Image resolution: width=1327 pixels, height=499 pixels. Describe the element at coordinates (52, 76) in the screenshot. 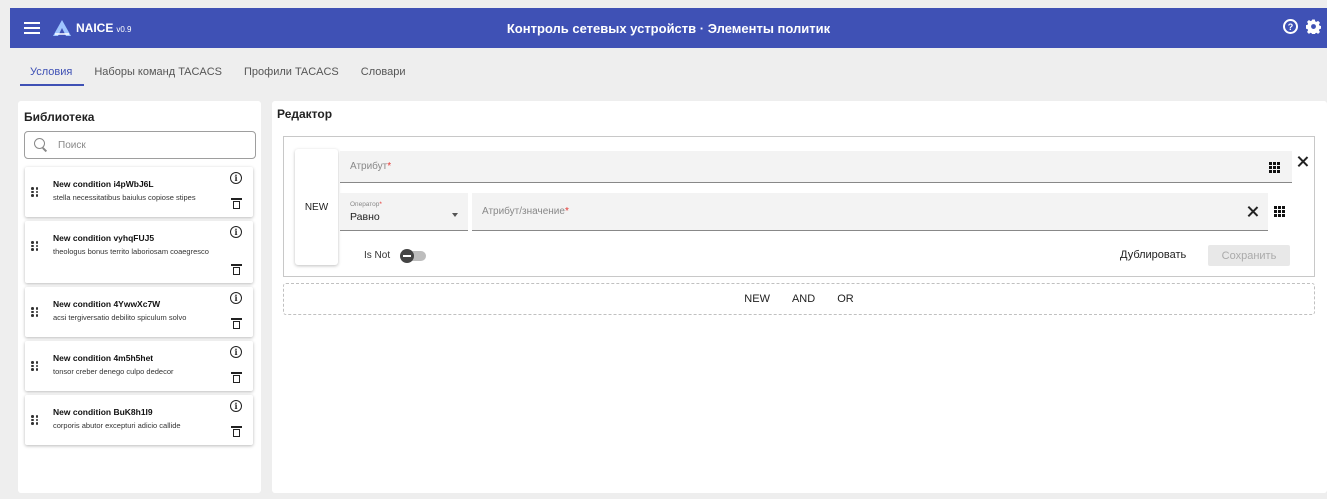

I see `tab-conditions: Условия` at that location.